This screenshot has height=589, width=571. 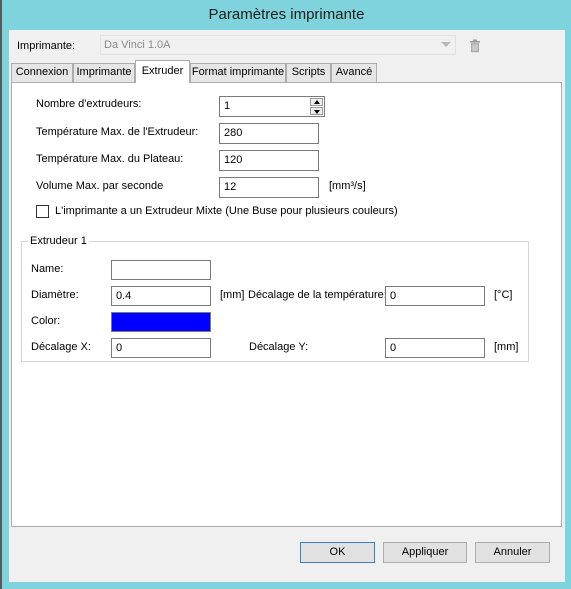 What do you see at coordinates (435, 348) in the screenshot?
I see `offset-y-input: 0` at bounding box center [435, 348].